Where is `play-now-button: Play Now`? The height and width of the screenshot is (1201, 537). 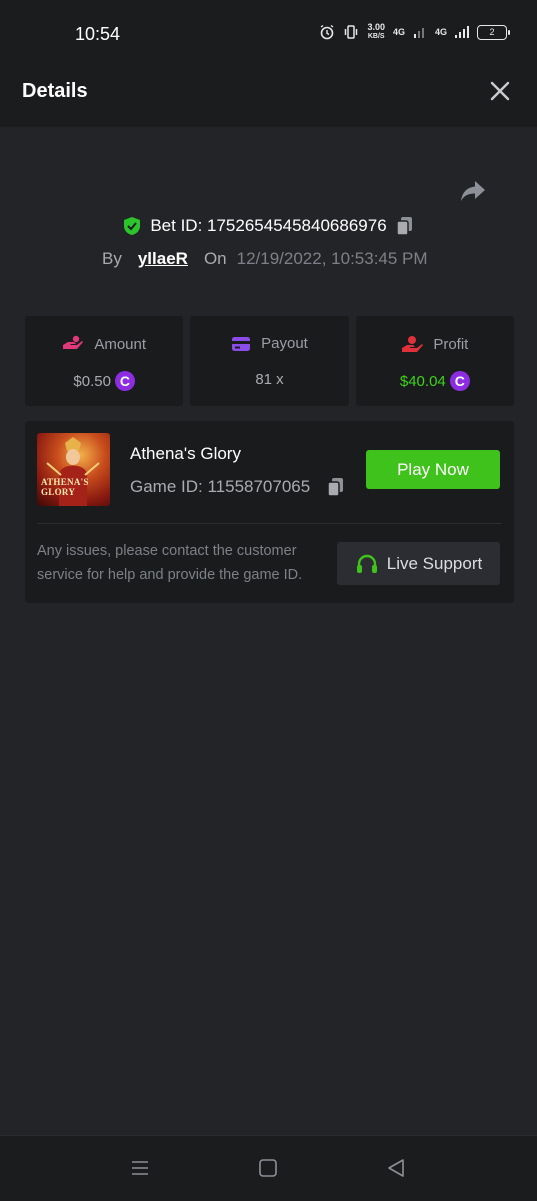 play-now-button: Play Now is located at coordinates (433, 469).